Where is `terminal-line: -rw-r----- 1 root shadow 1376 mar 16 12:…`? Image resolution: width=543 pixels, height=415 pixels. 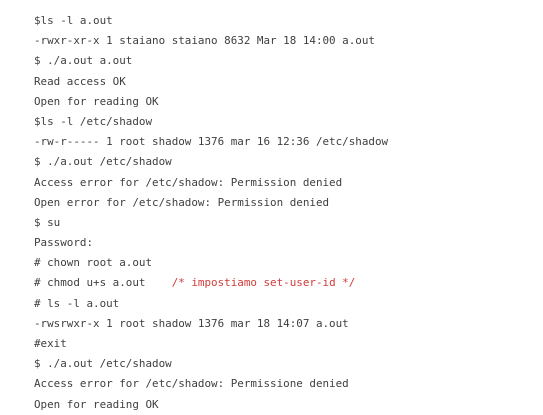
terminal-line: -rw-r----- 1 root shadow 1376 mar 16 12:… is located at coordinates (211, 142).